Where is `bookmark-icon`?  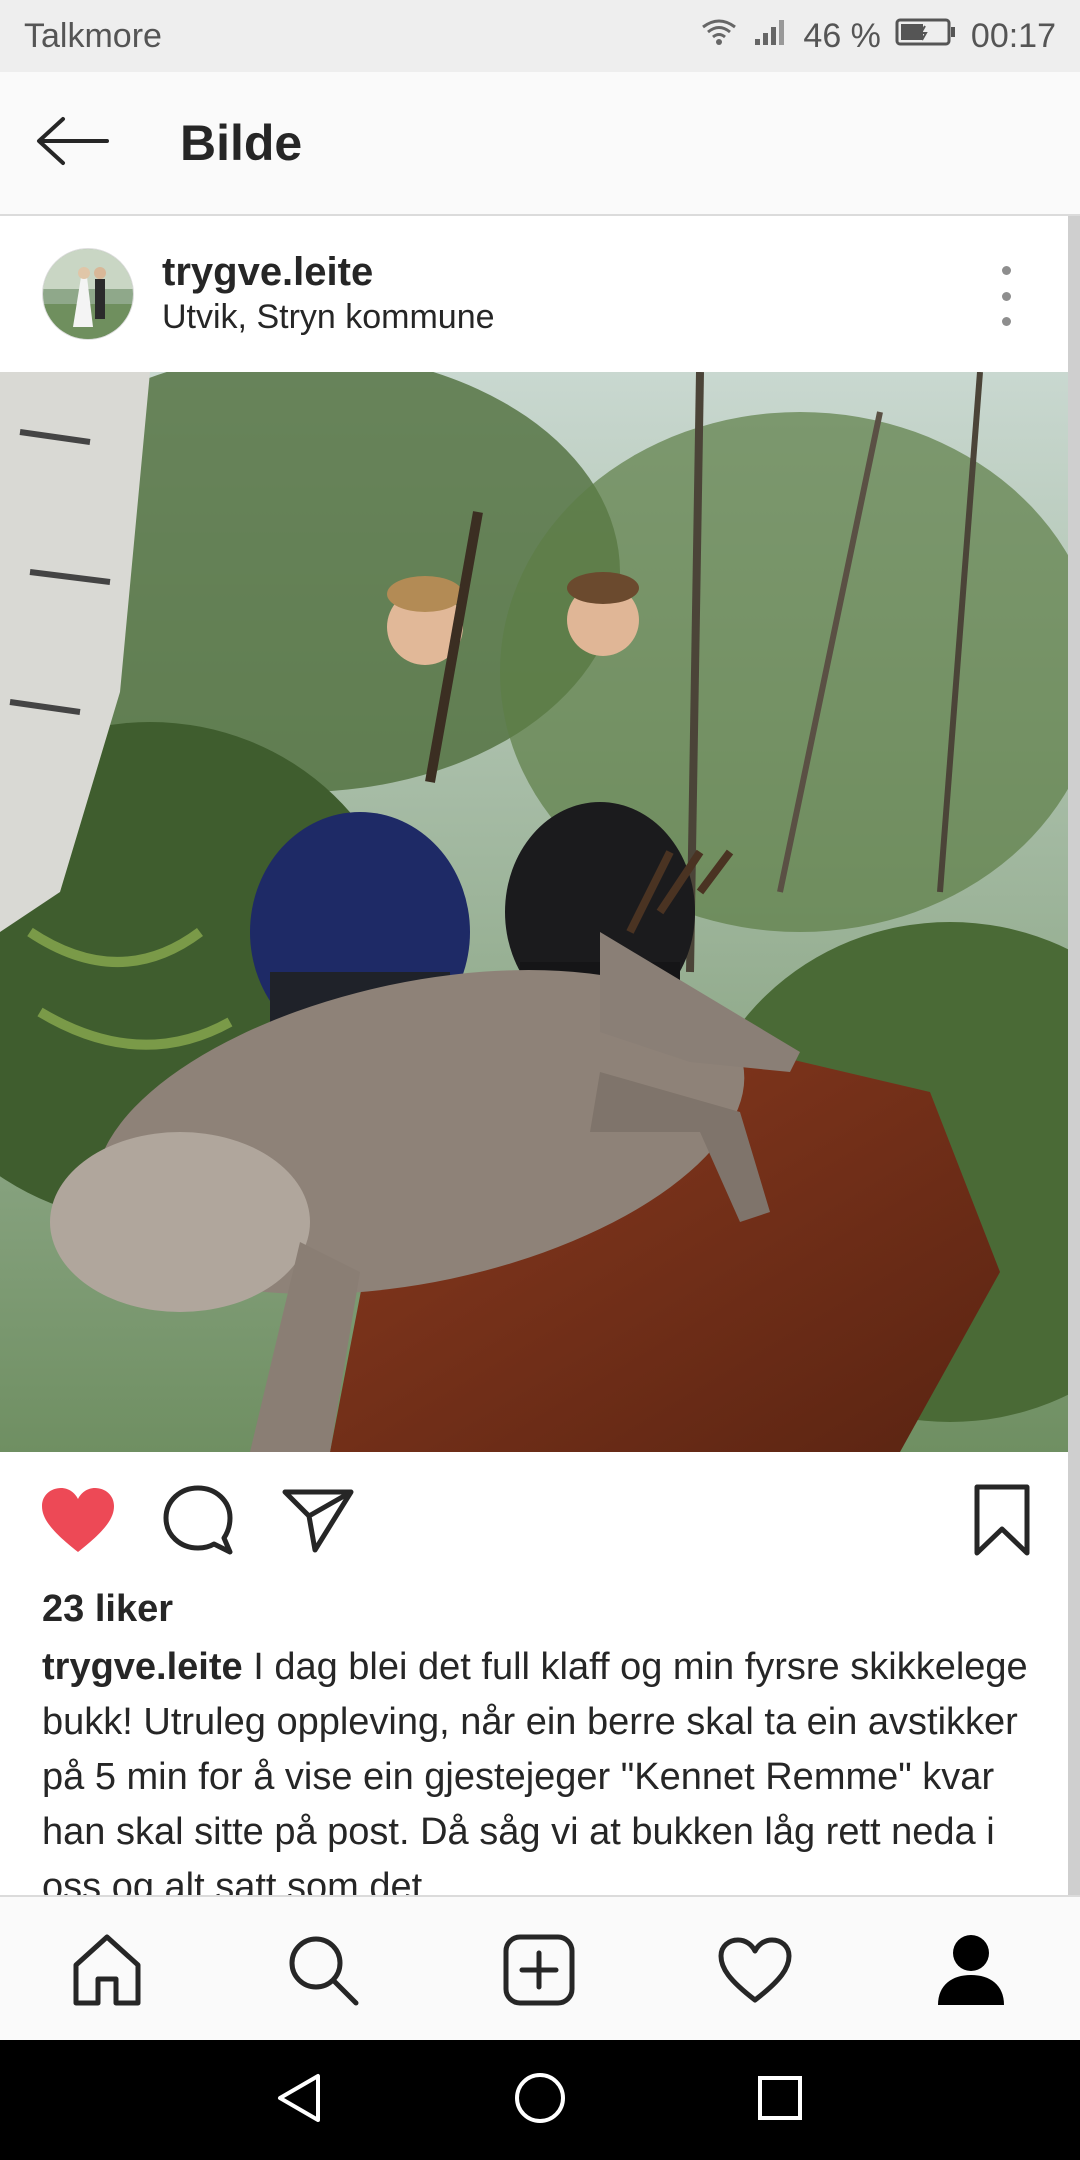
bookmark-icon is located at coordinates (1002, 1522).